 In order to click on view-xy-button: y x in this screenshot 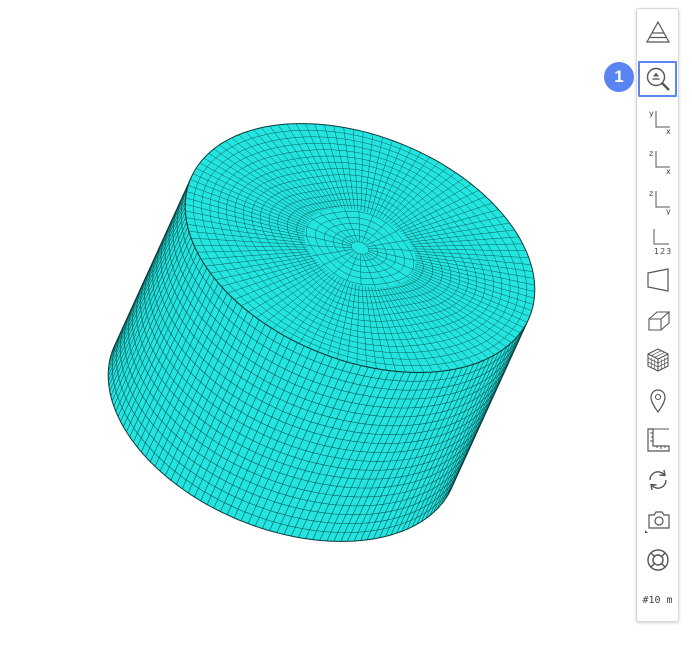, I will do `click(657, 120)`.